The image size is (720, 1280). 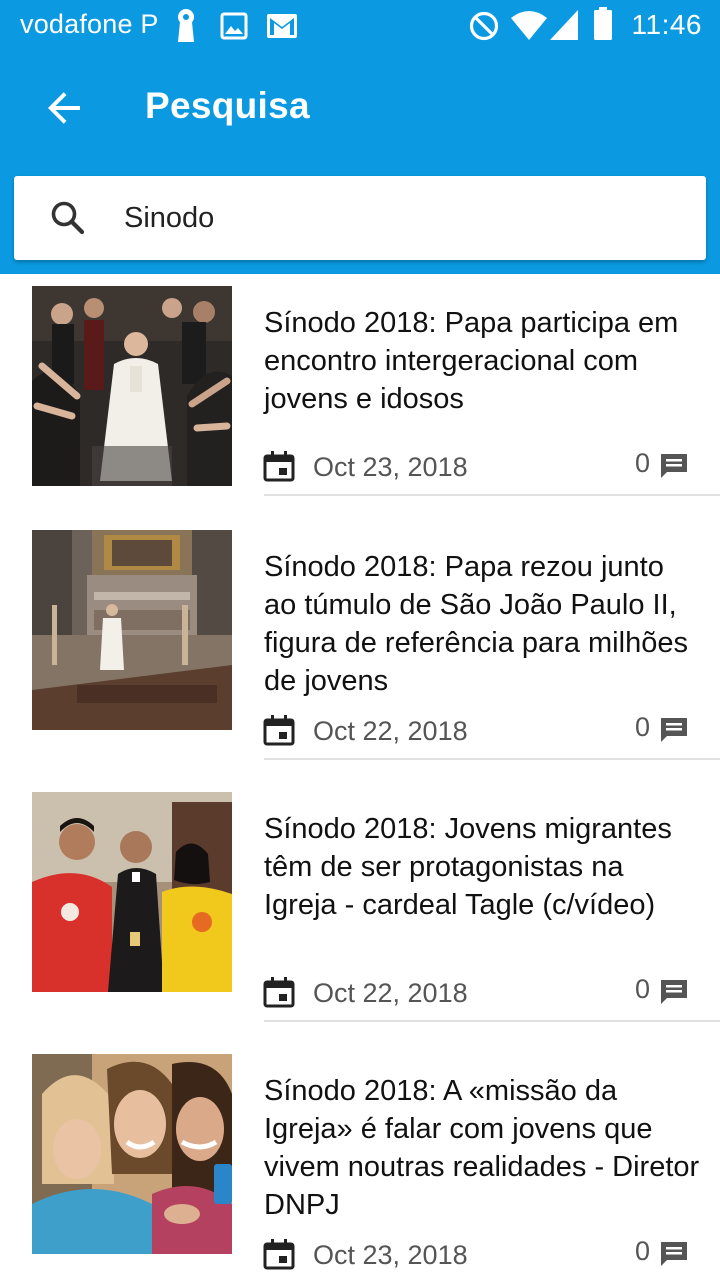 What do you see at coordinates (564, 25) in the screenshot?
I see `signal-icon` at bounding box center [564, 25].